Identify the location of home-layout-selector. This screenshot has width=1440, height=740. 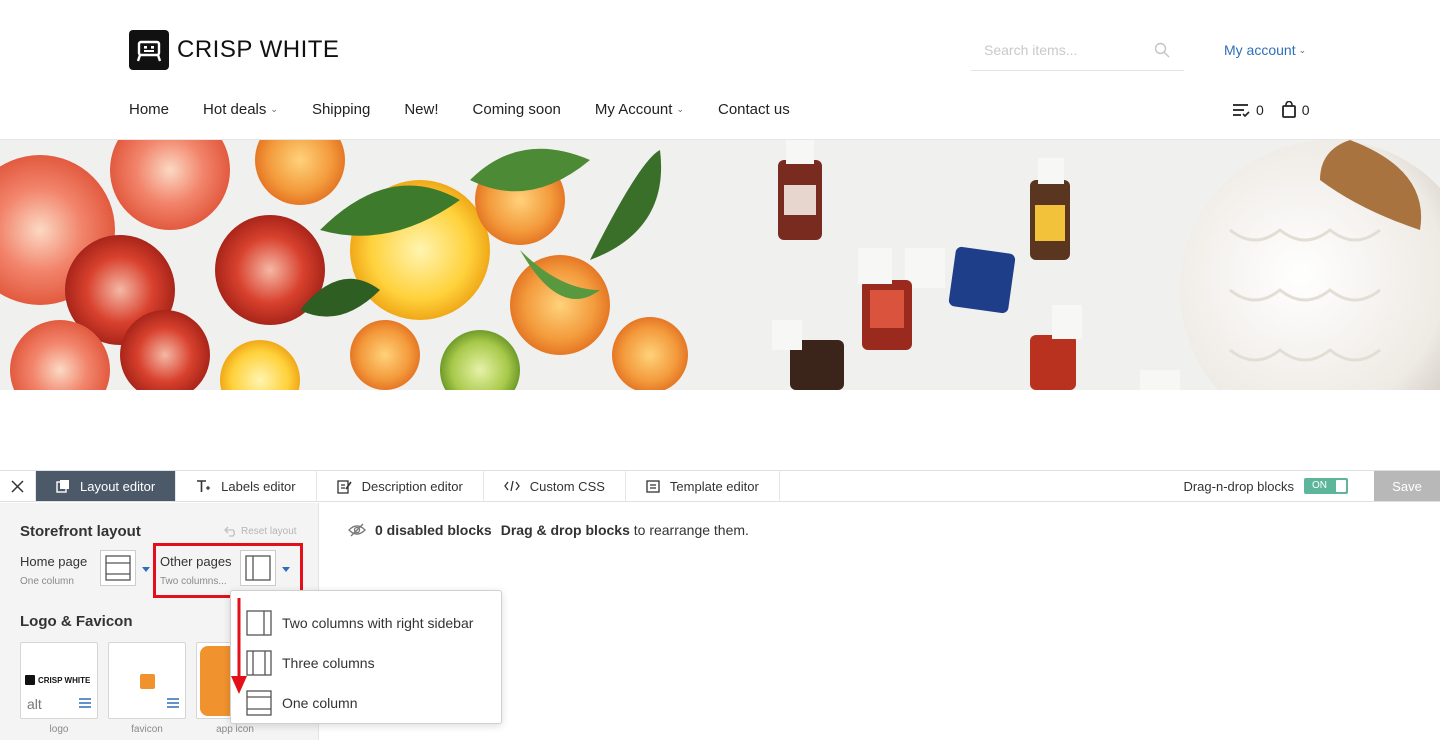
(118, 568).